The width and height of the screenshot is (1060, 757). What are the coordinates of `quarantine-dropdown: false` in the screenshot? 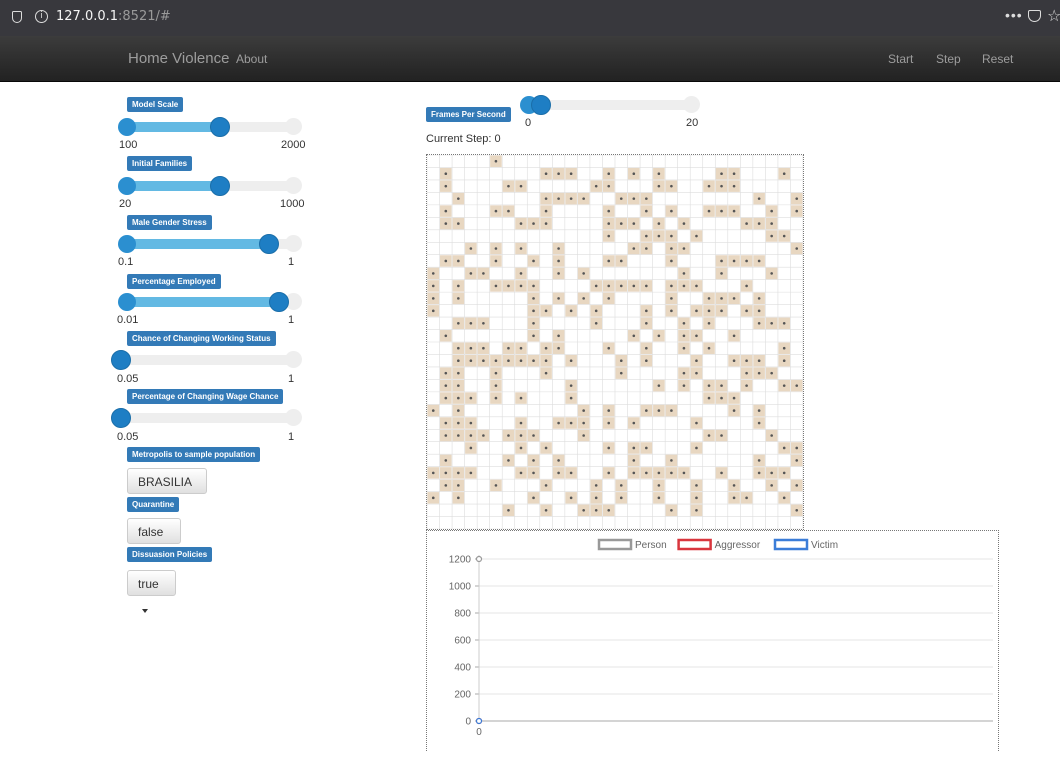 It's located at (154, 539).